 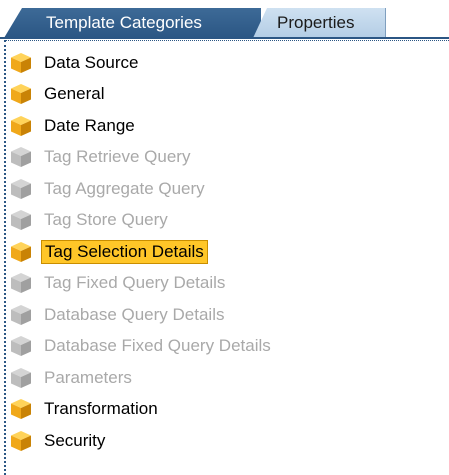 I want to click on tree-item-tag-selection-details: Tag Selection Details, so click(x=227, y=252).